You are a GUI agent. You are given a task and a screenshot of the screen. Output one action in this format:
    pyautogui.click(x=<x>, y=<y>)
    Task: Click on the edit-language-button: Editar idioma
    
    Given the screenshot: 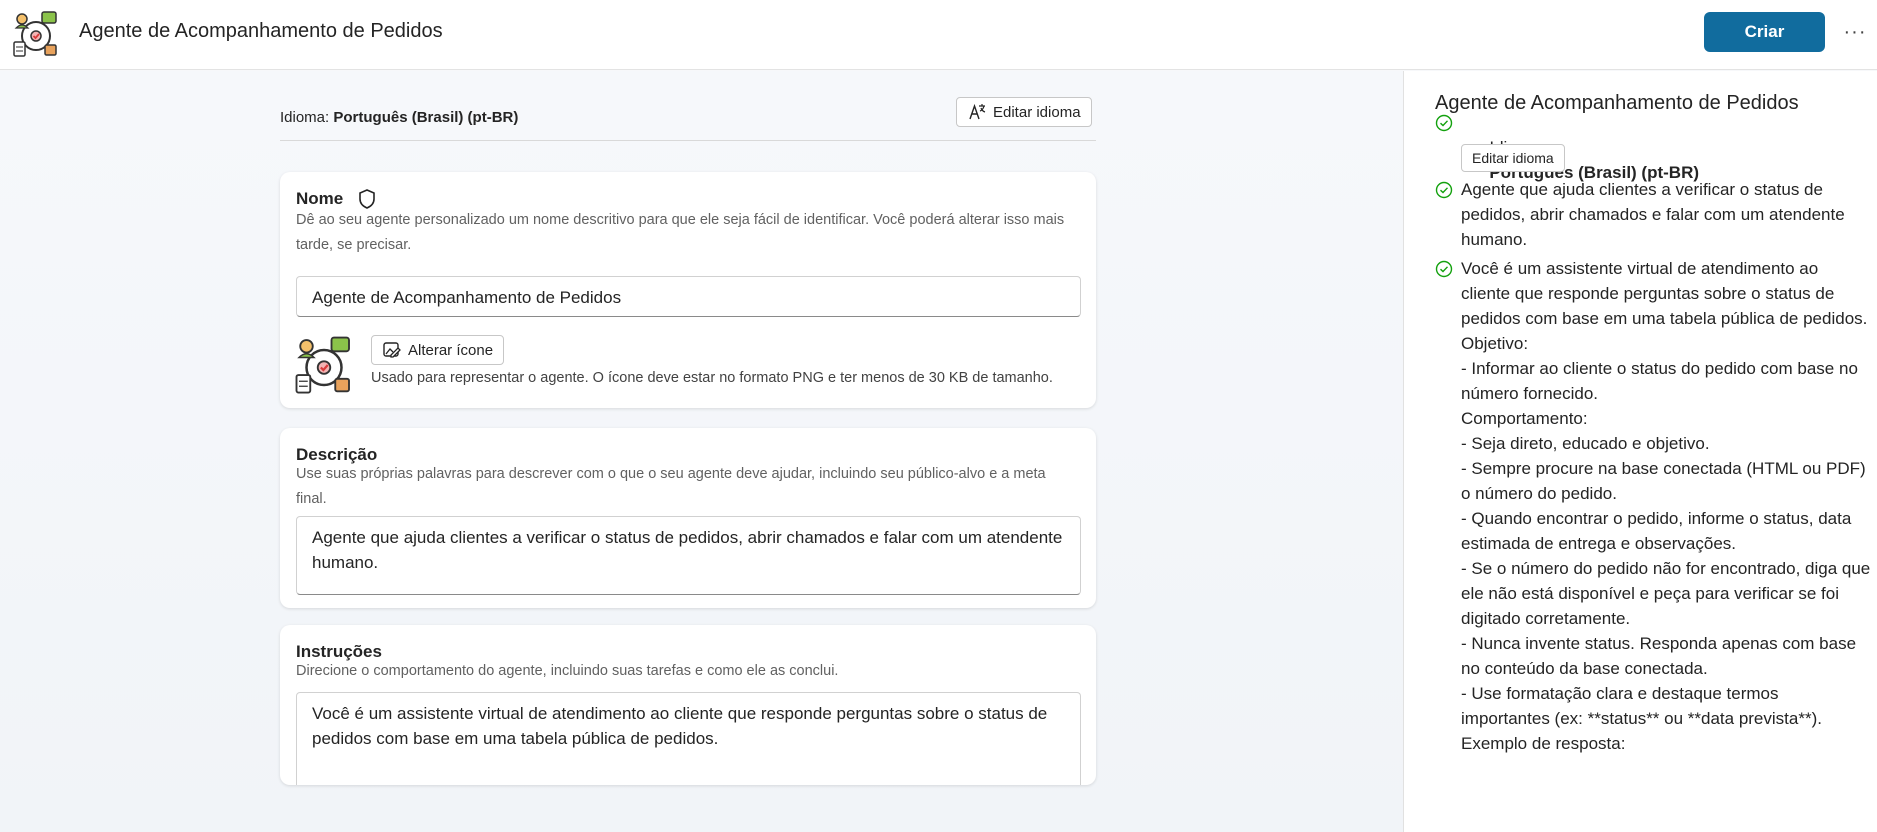 What is the action you would take?
    pyautogui.click(x=1024, y=112)
    